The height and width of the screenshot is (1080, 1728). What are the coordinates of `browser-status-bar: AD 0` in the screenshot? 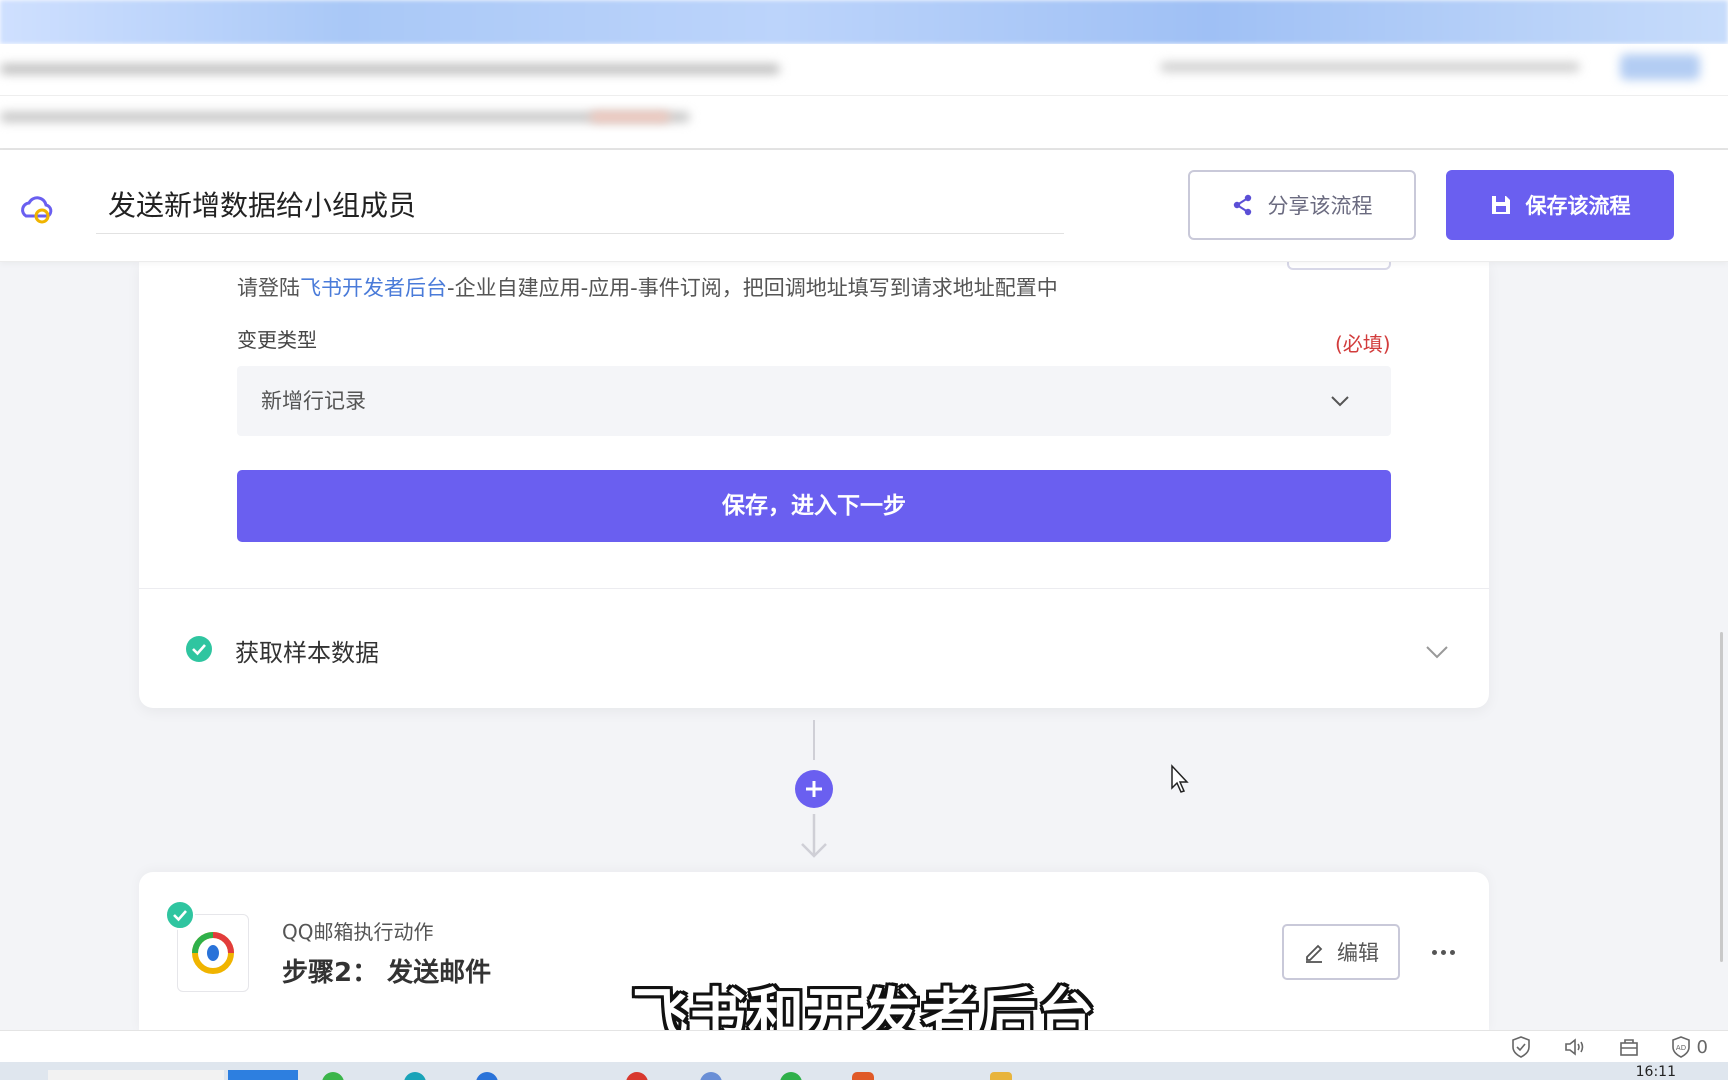 It's located at (864, 1046).